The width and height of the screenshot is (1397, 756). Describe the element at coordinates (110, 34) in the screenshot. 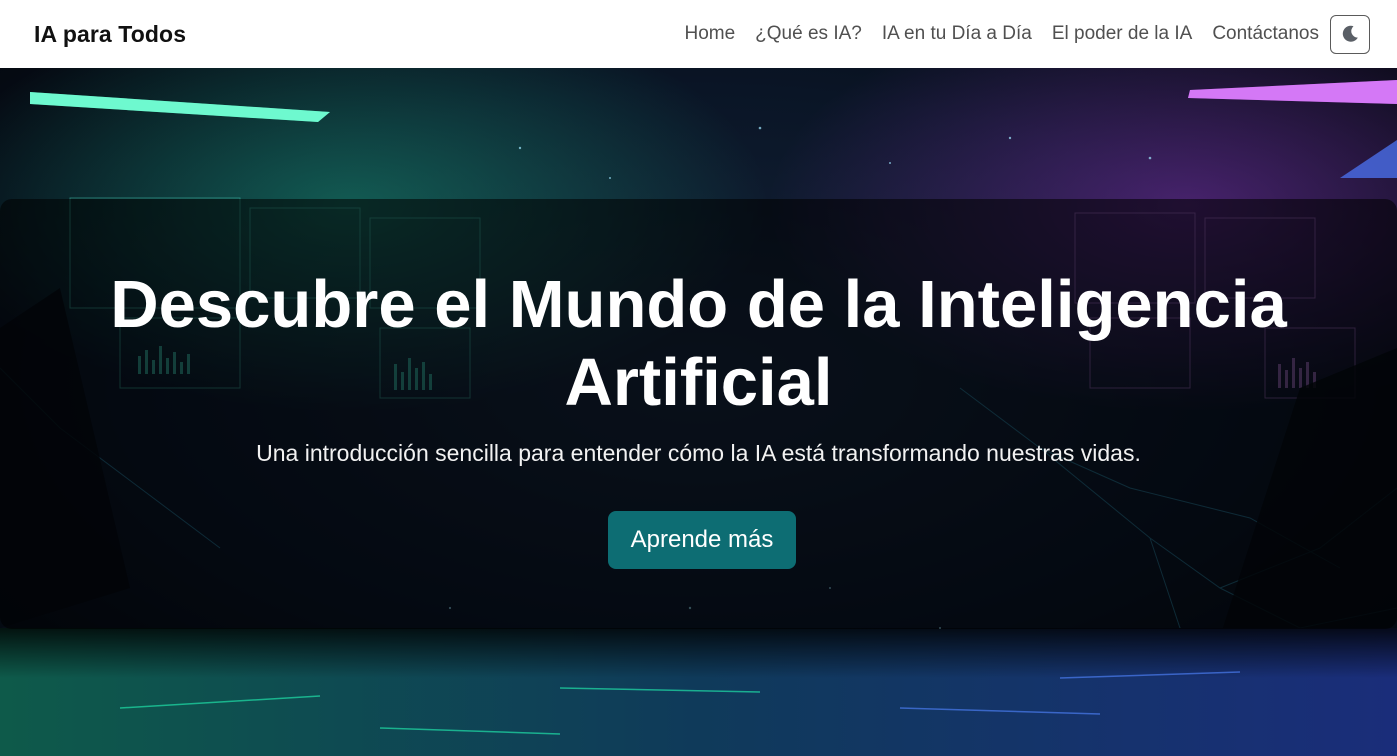

I see `brand-logo-text: IA para Todos` at that location.